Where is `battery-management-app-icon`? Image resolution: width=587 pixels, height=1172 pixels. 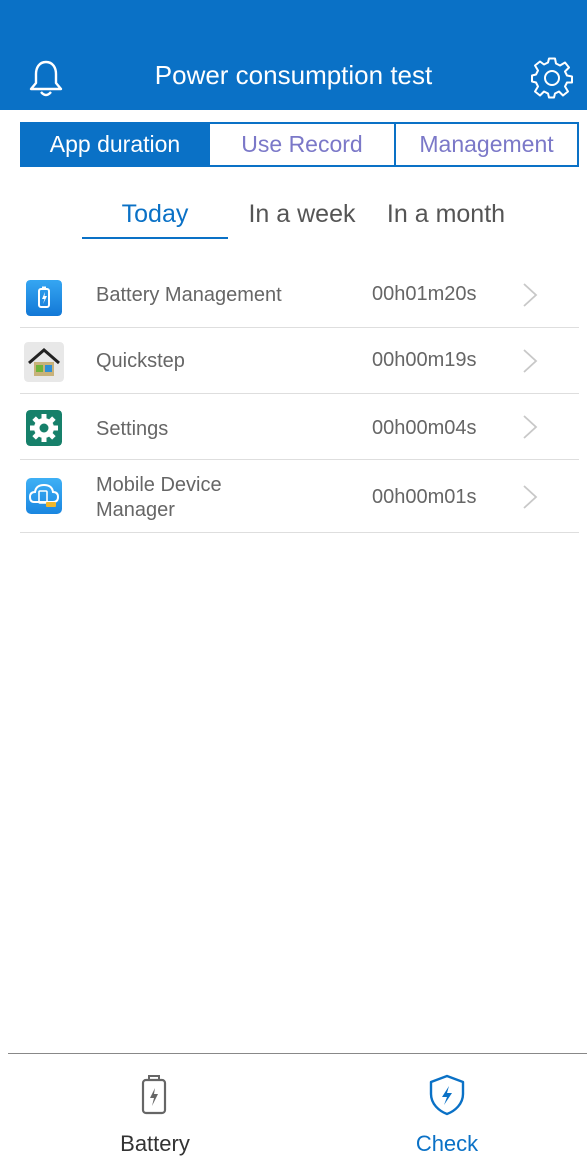 battery-management-app-icon is located at coordinates (44, 298).